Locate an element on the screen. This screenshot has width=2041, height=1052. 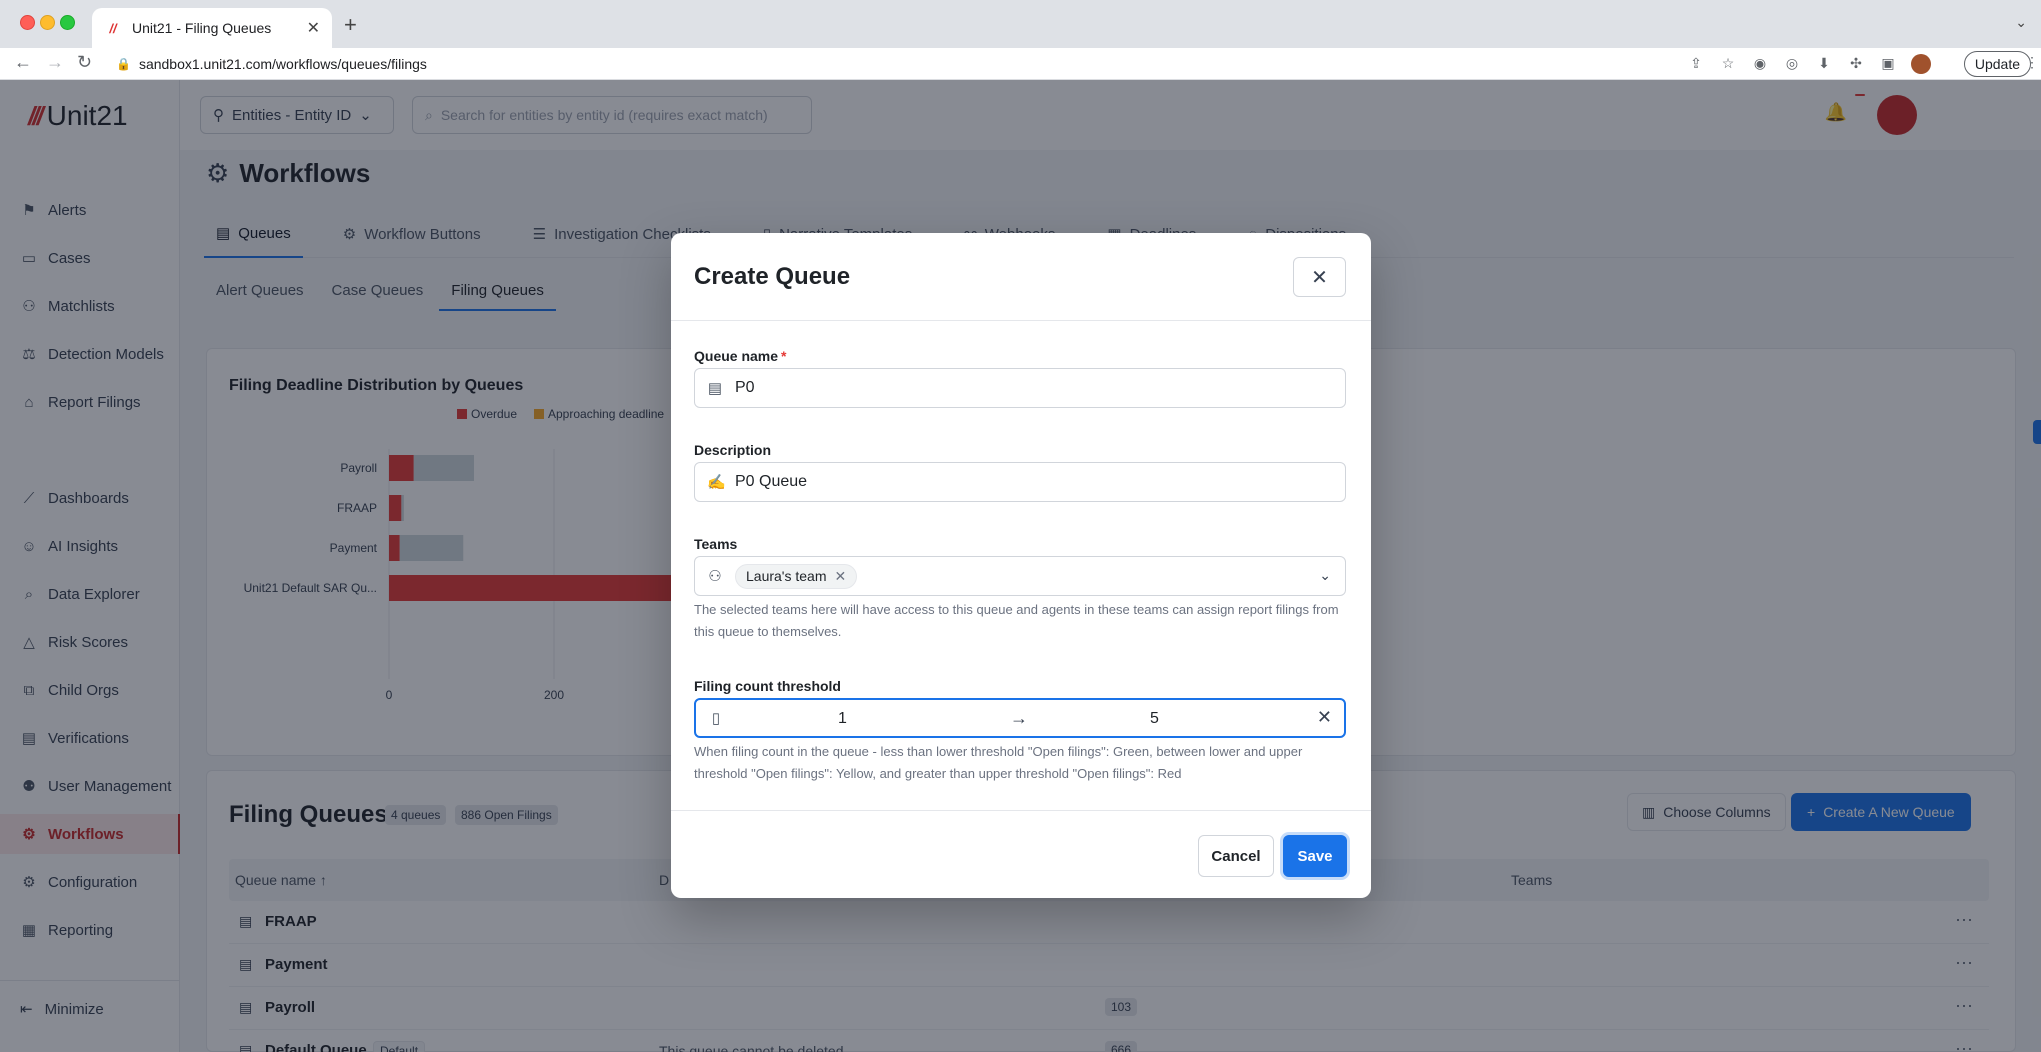
clear-threshold-icon: ✕ is located at coordinates (1324, 717).